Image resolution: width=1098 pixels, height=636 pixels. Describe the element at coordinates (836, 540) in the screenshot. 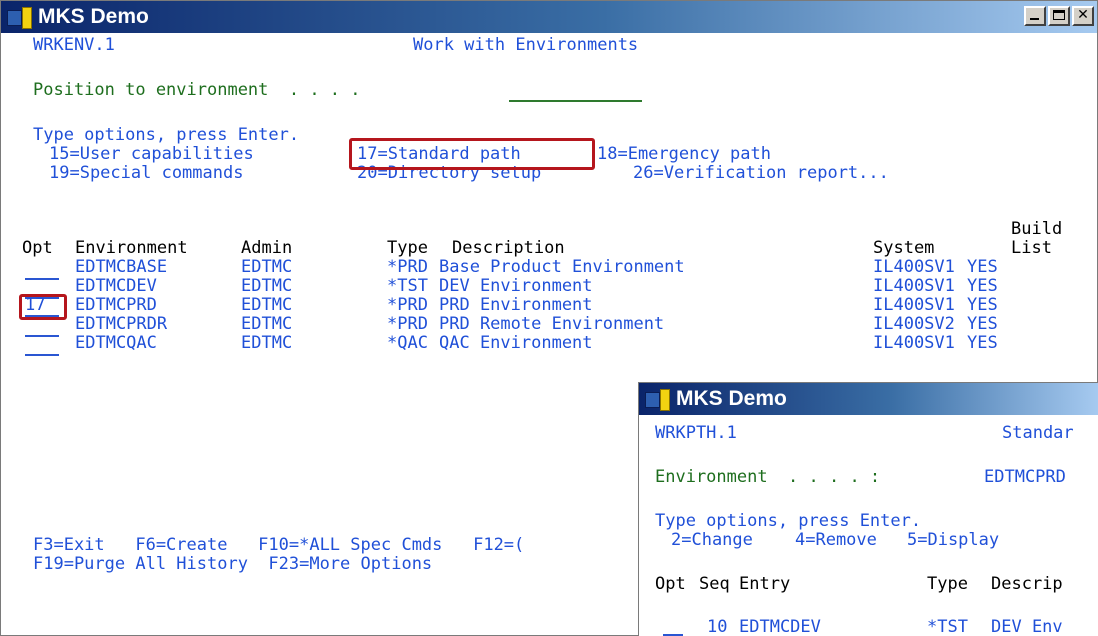

I see `option-remove: 4=Remove` at that location.